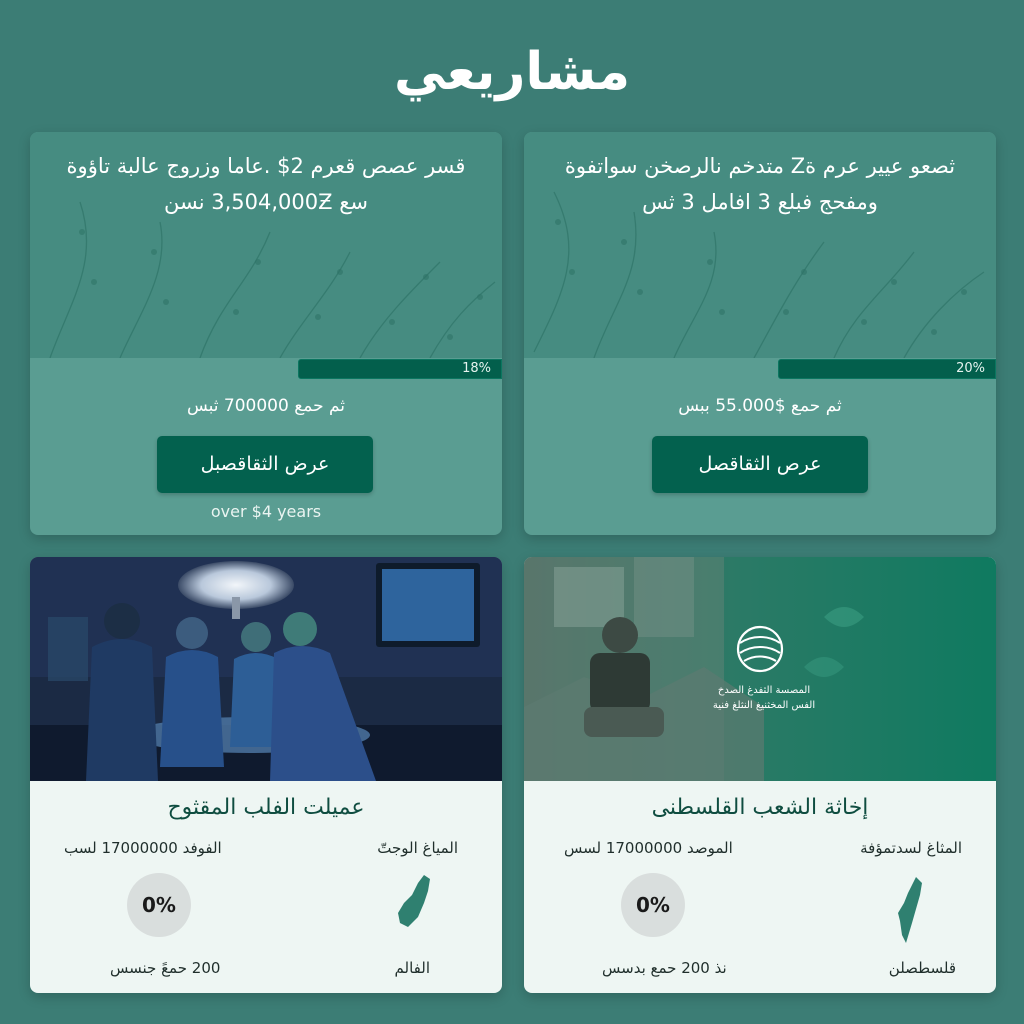  I want to click on project-title: عميلت الفلب المقثوح, so click(266, 807).